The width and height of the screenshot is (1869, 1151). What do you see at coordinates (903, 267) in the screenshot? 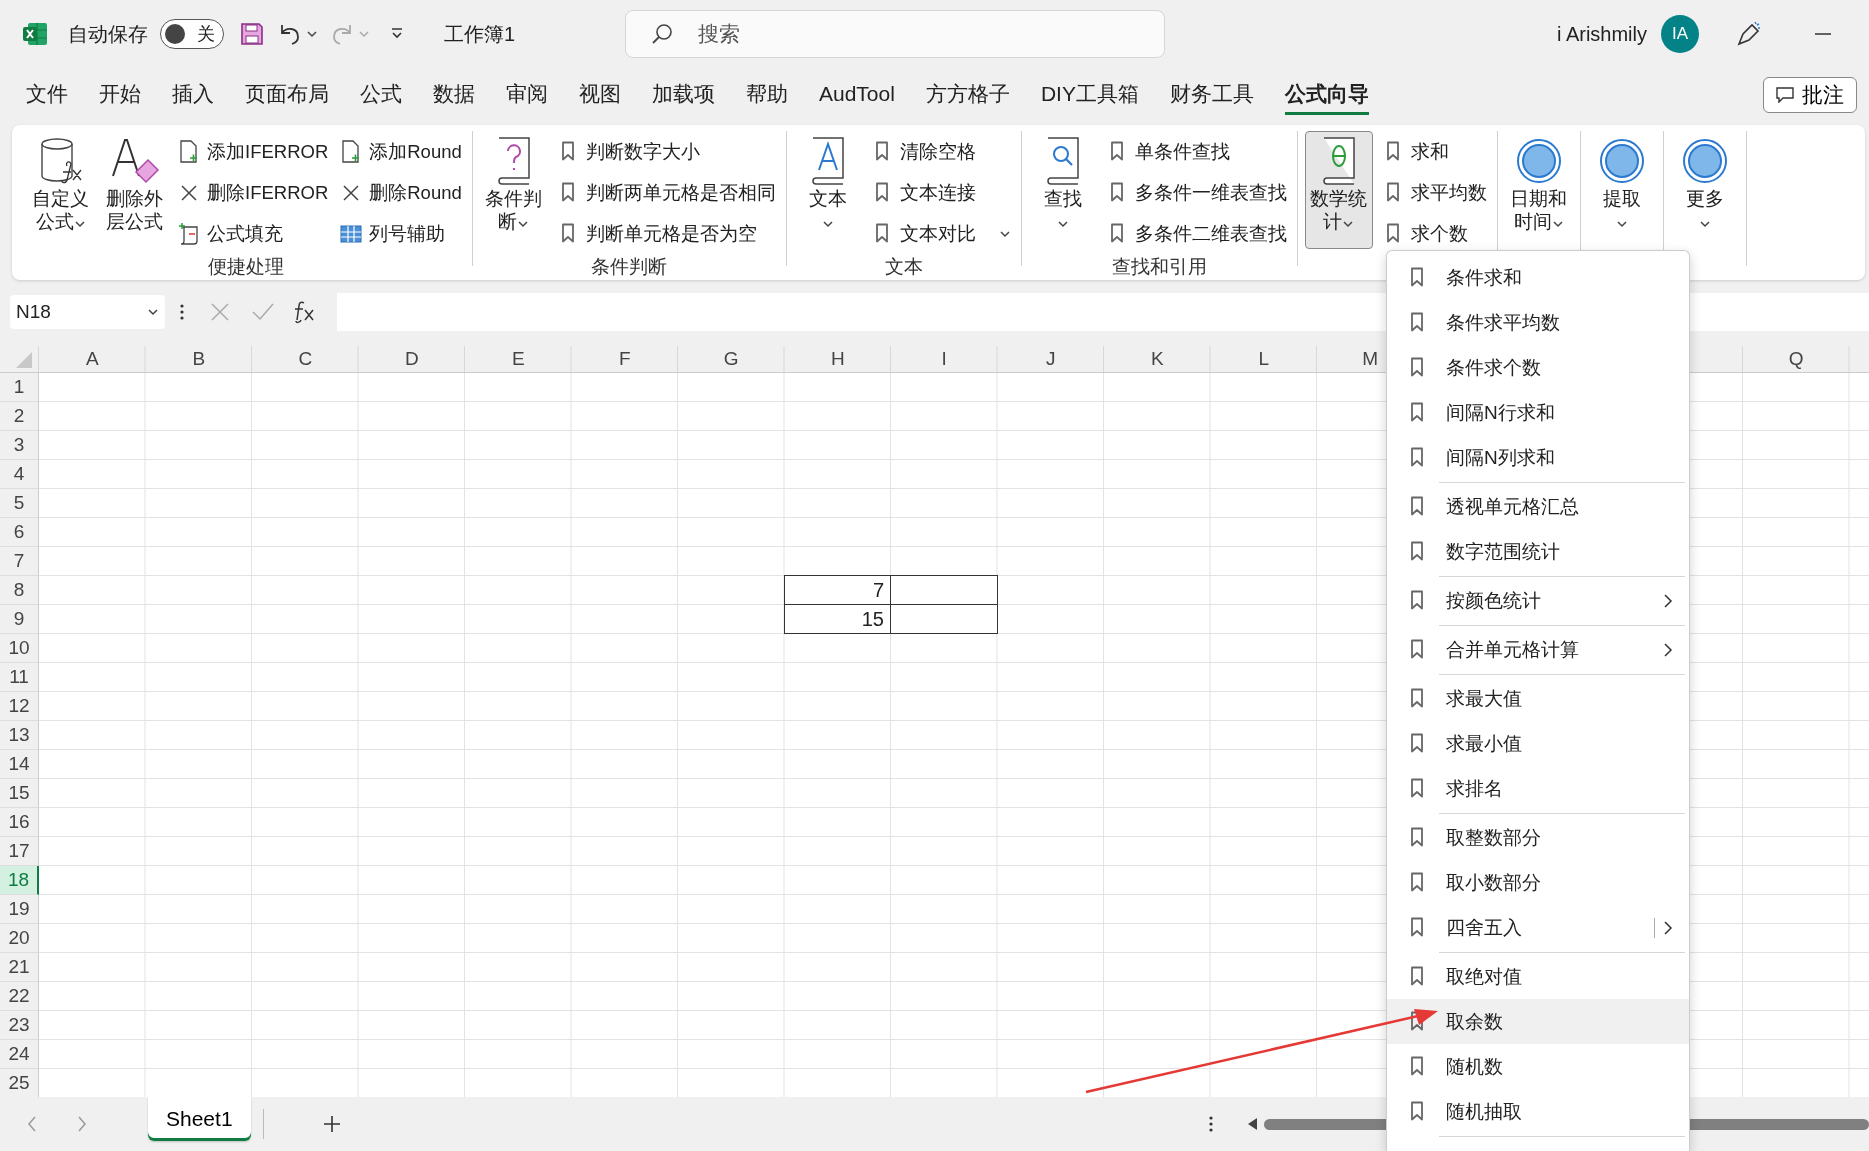
I see `group-label: 文本` at bounding box center [903, 267].